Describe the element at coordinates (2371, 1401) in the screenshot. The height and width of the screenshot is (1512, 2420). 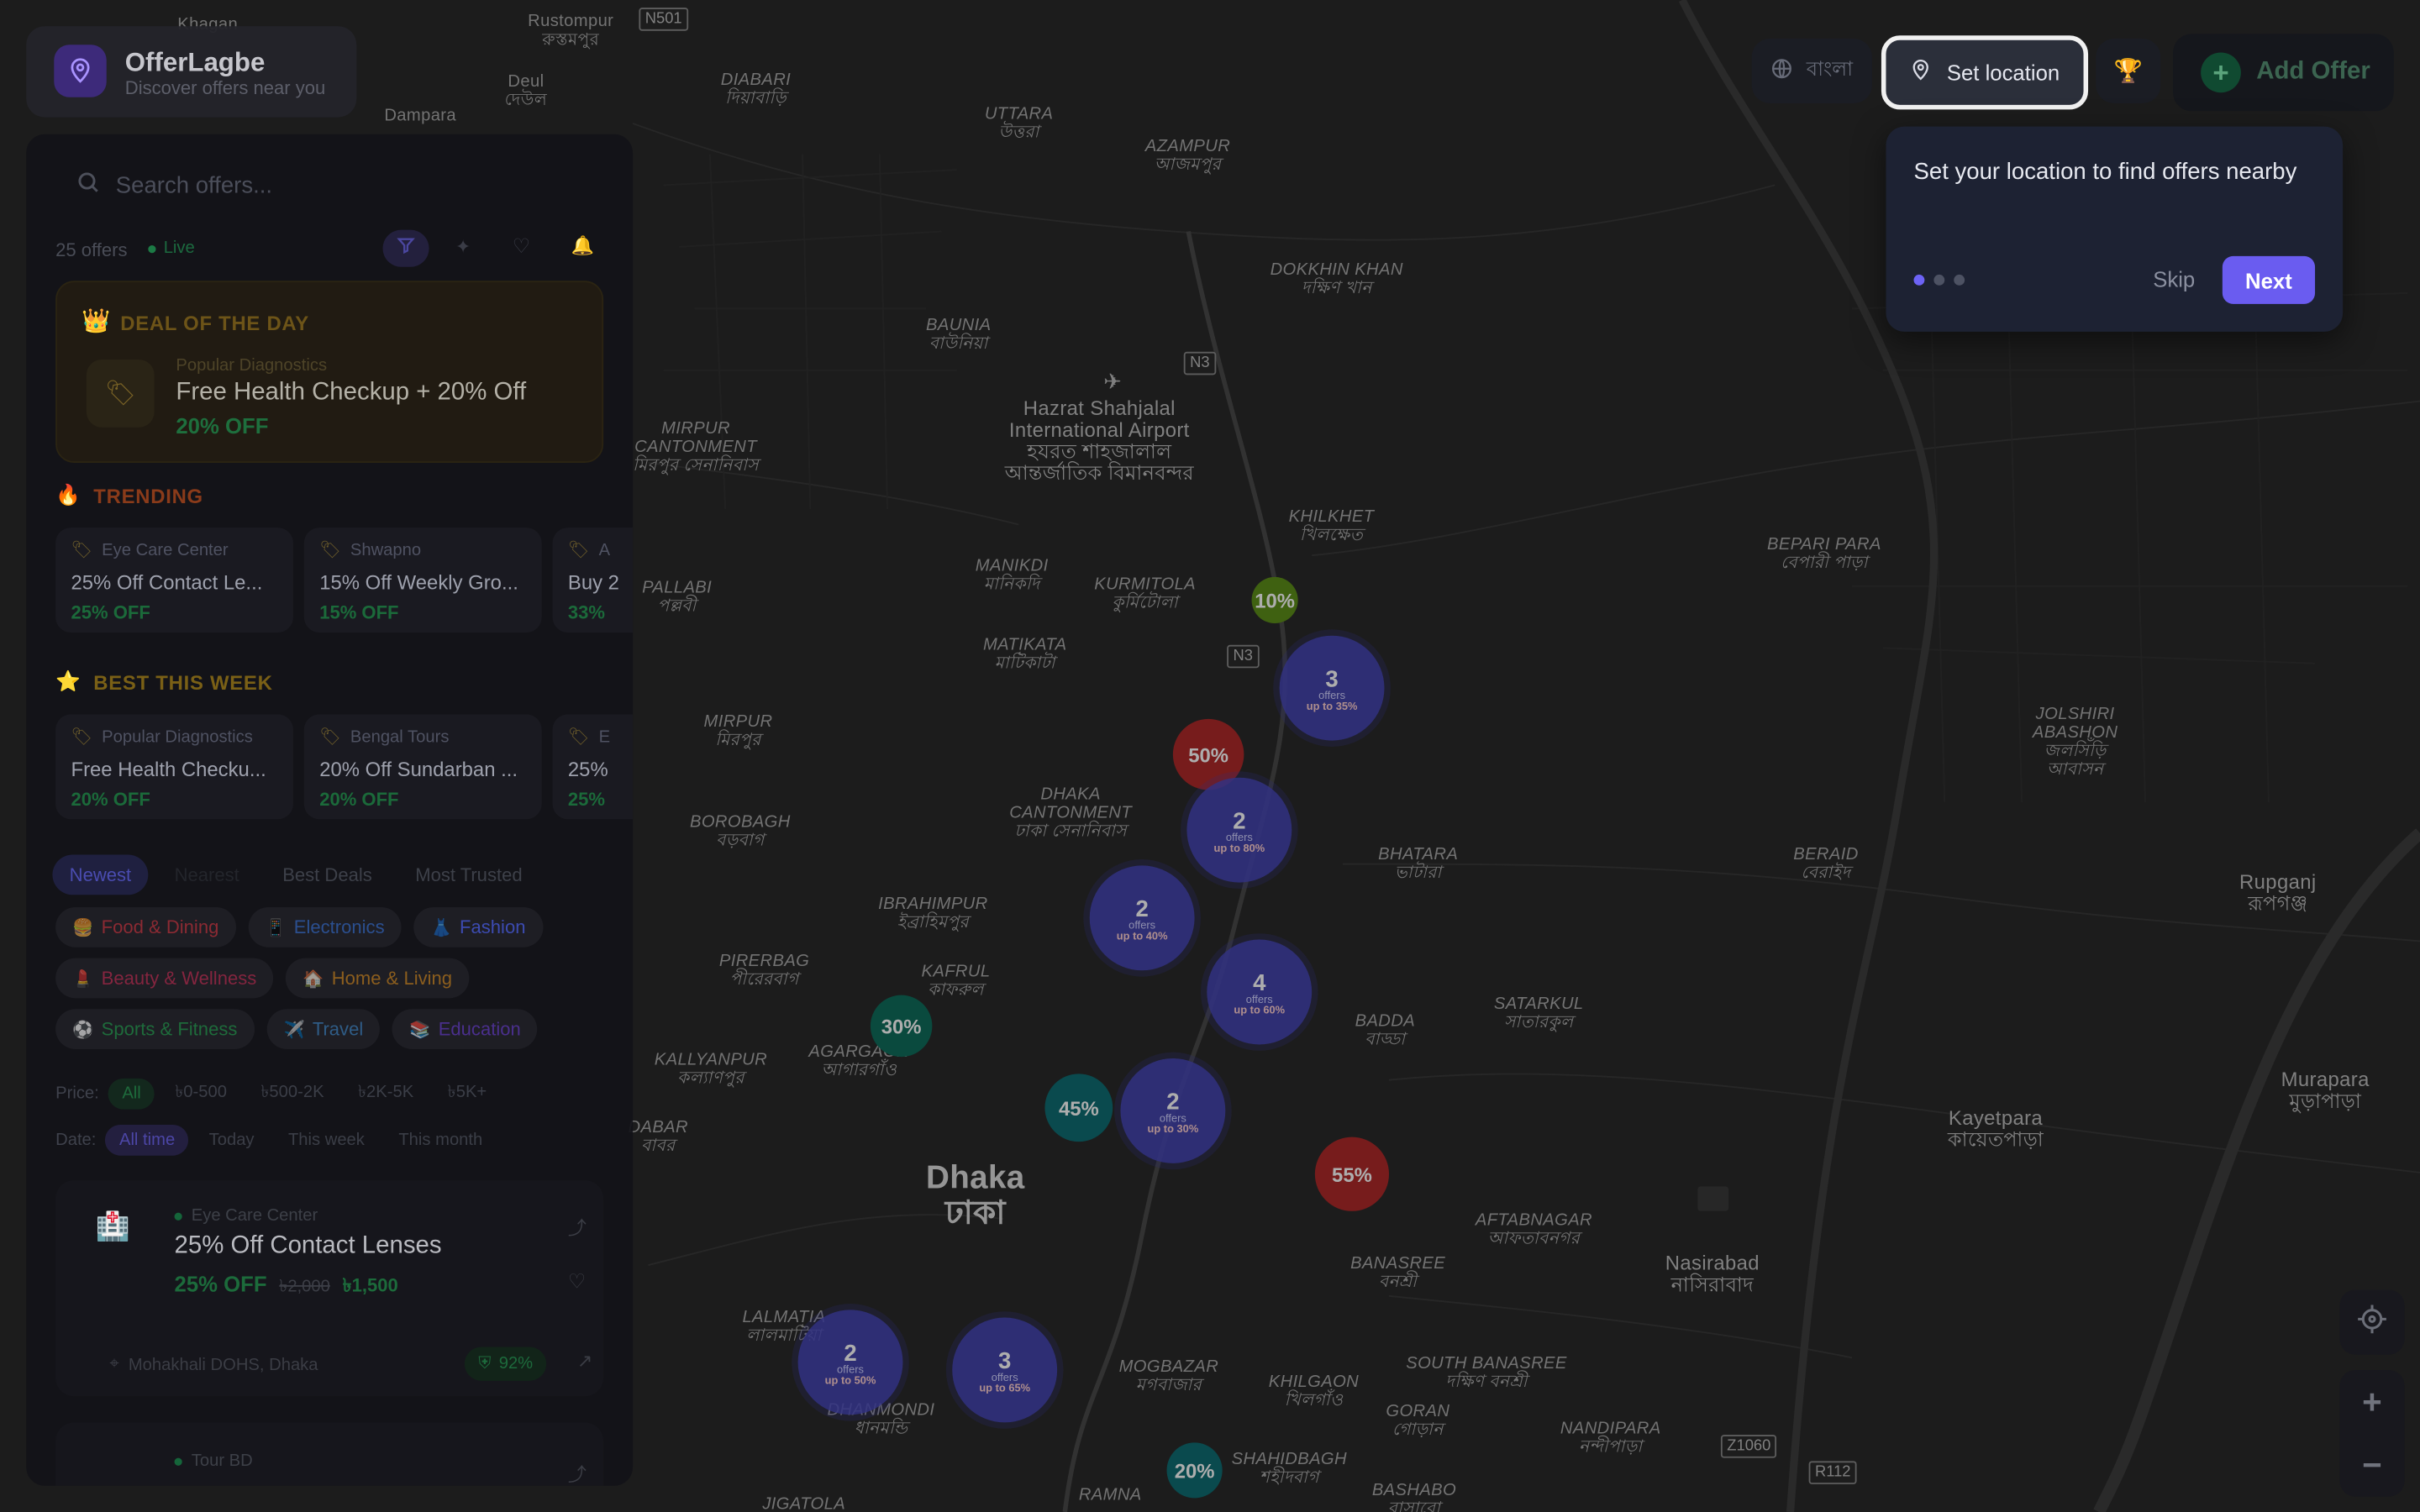
I see `zoom-in-button: +` at that location.